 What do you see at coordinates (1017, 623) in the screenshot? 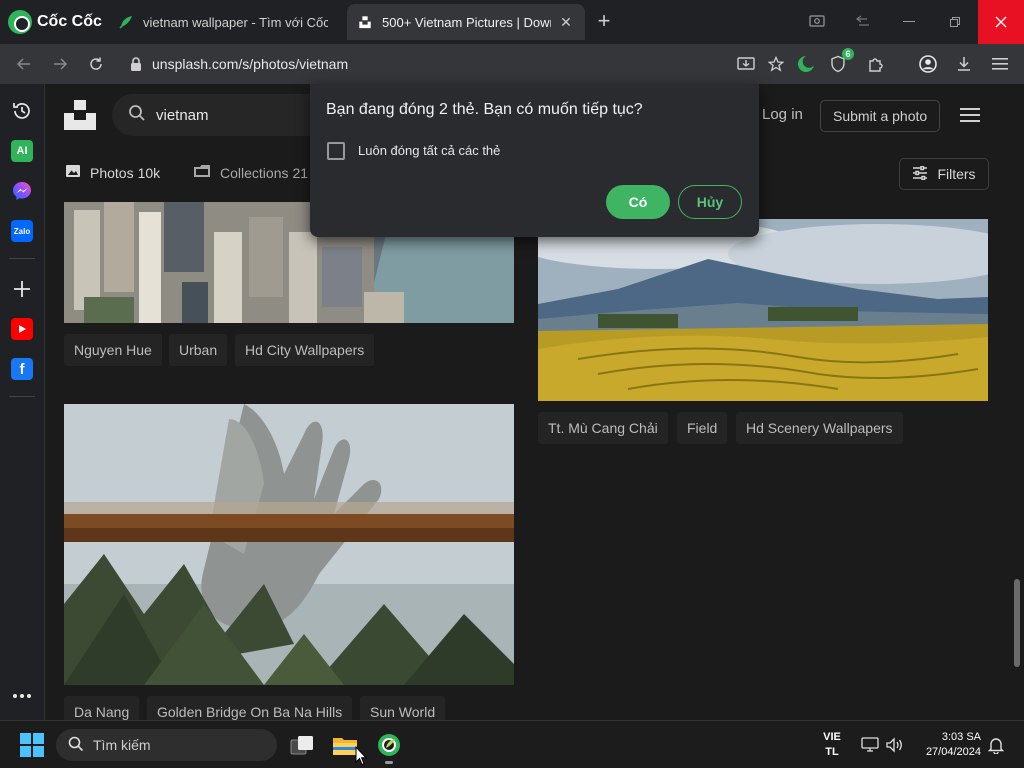
I see `scrollbar-thumb` at bounding box center [1017, 623].